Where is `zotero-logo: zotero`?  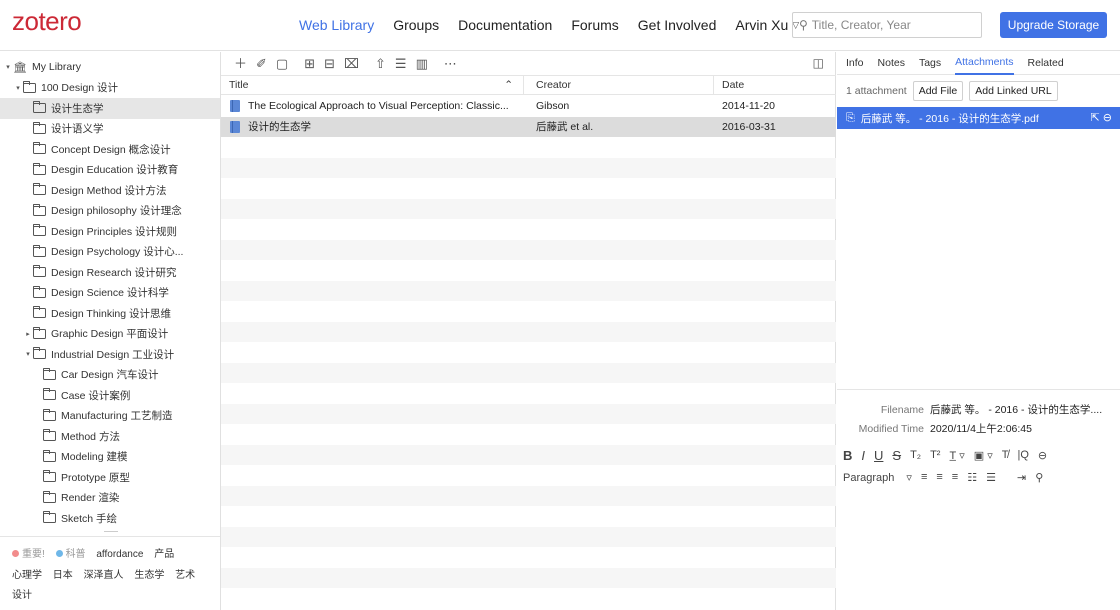 zotero-logo: zotero is located at coordinates (47, 21).